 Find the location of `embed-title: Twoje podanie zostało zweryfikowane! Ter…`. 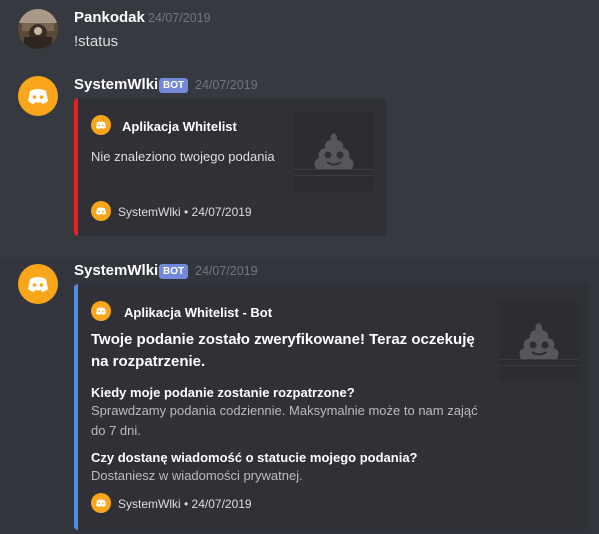

embed-title: Twoje podanie zostało zweryfikowane! Ter… is located at coordinates (283, 350).